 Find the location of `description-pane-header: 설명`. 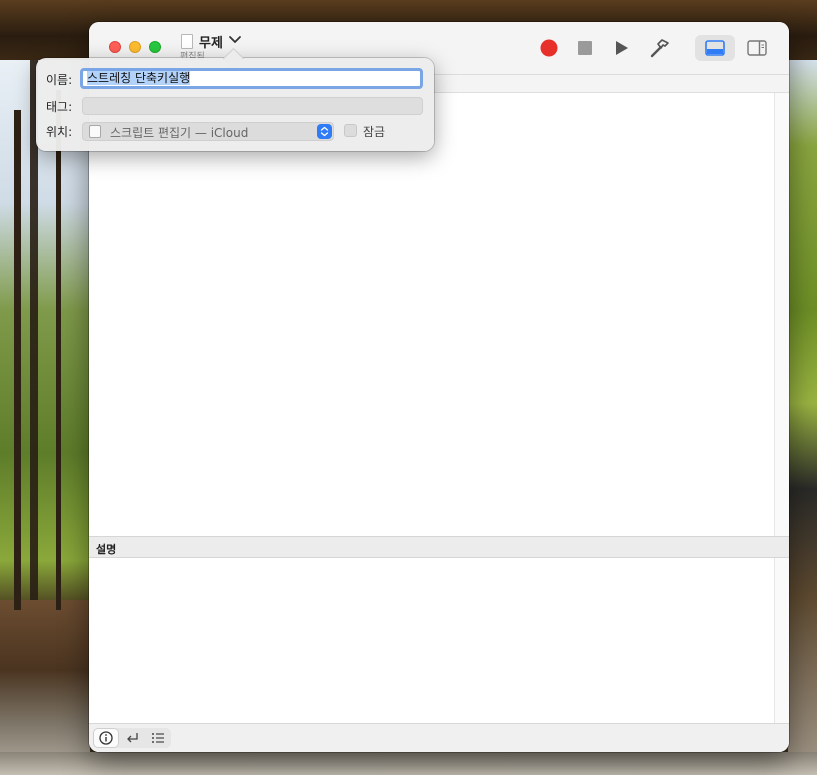

description-pane-header: 설명 is located at coordinates (439, 547).